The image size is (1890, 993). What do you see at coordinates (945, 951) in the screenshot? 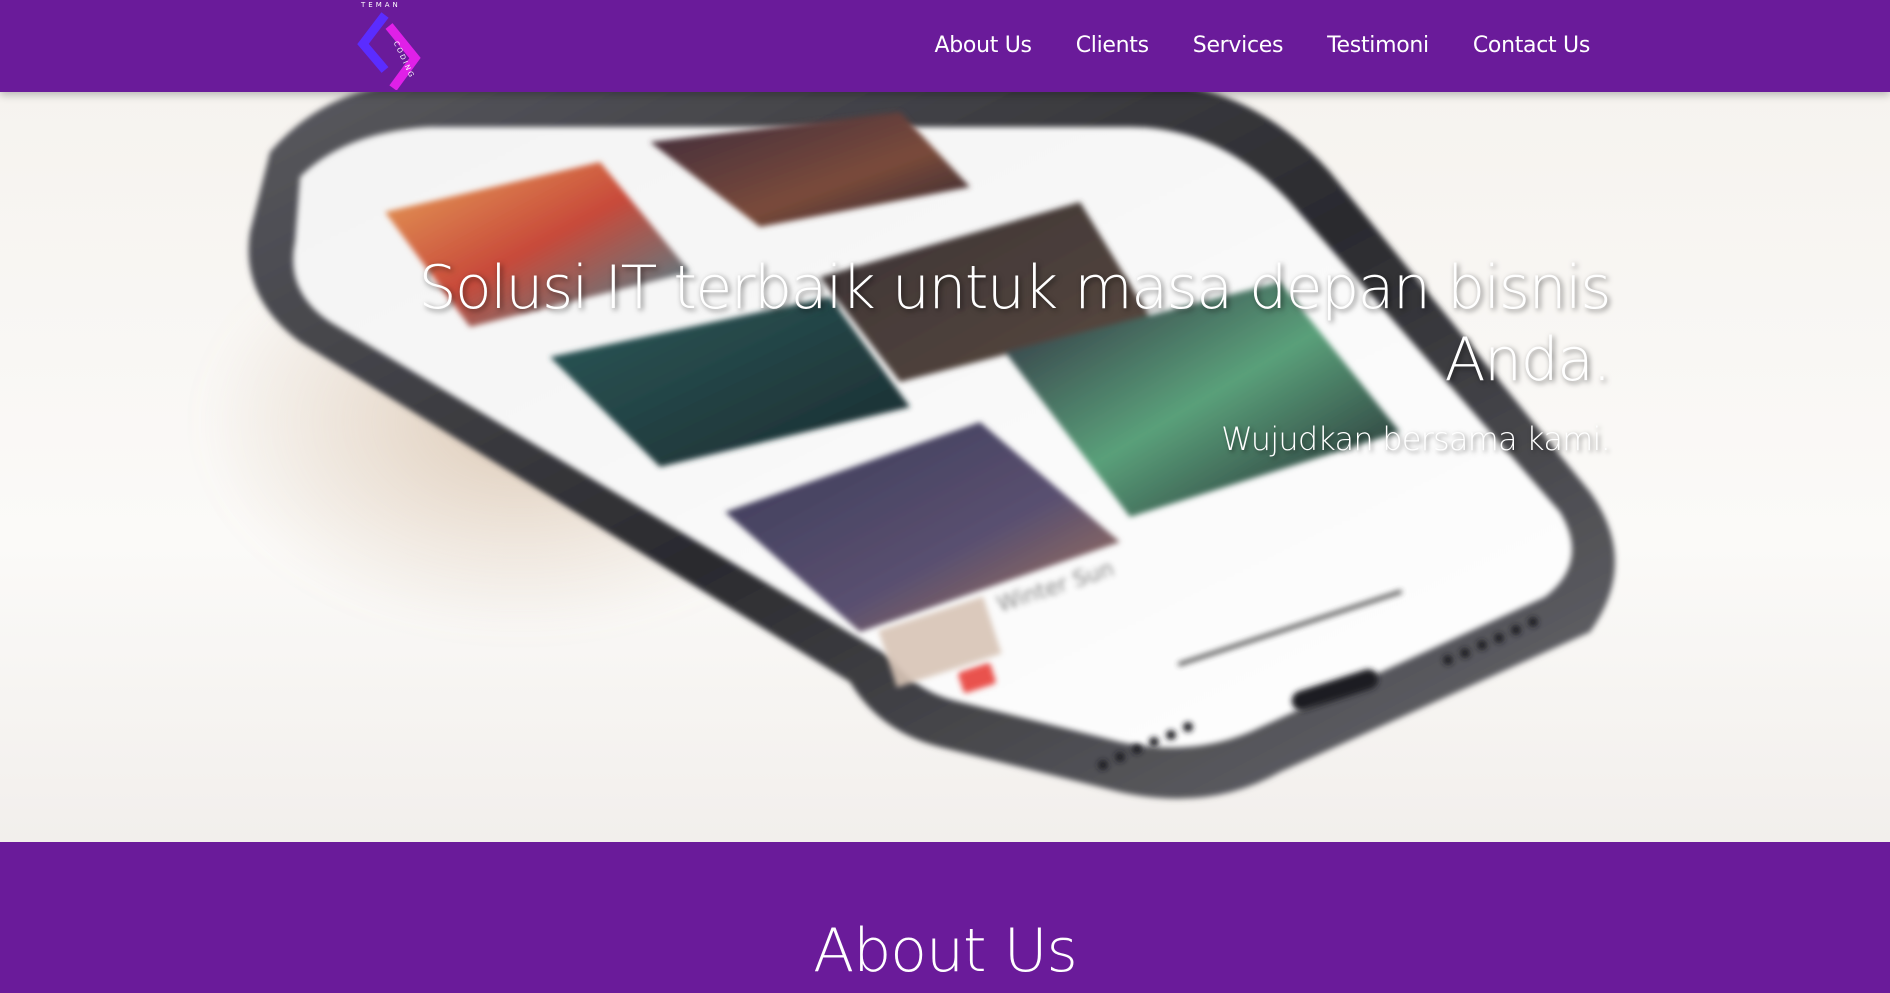
I see `about-title: About Us` at bounding box center [945, 951].